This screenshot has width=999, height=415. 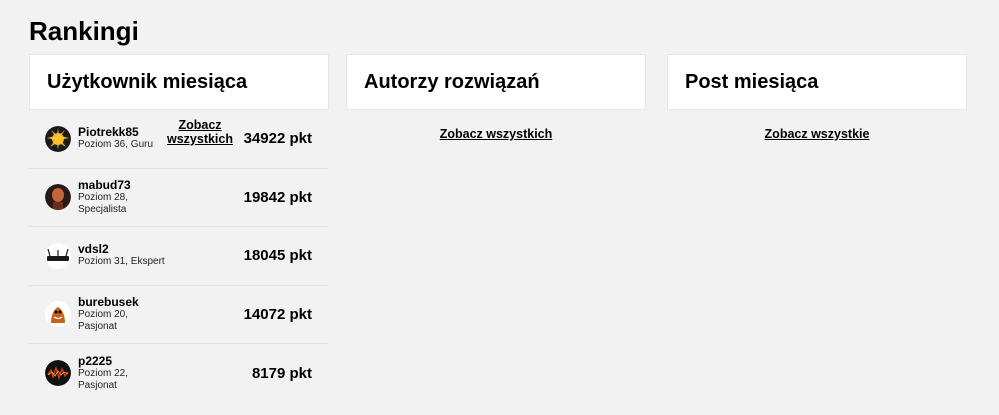 I want to click on top-link-left, so click(x=258, y=1).